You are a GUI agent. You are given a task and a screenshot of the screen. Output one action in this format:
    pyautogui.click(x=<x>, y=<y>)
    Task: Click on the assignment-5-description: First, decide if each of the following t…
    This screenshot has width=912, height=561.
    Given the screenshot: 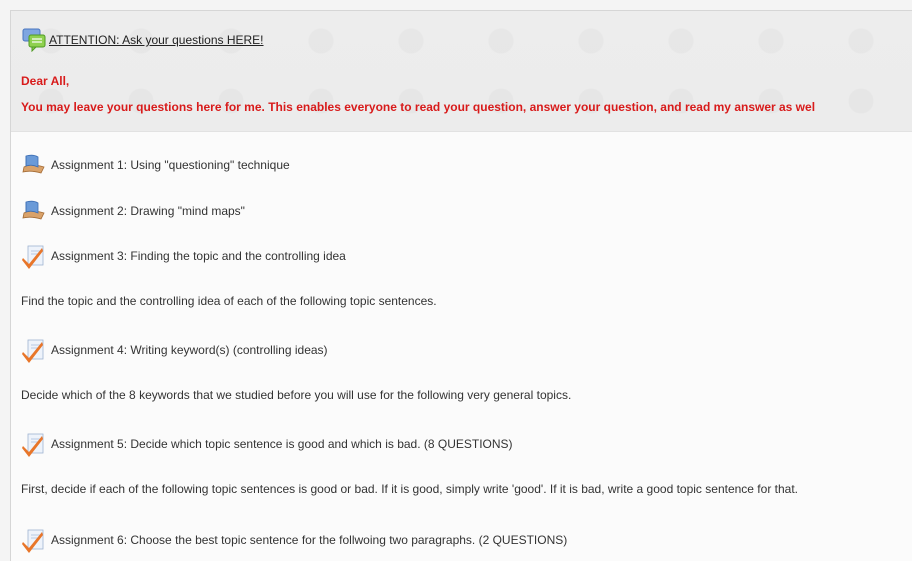 What is the action you would take?
    pyautogui.click(x=409, y=489)
    